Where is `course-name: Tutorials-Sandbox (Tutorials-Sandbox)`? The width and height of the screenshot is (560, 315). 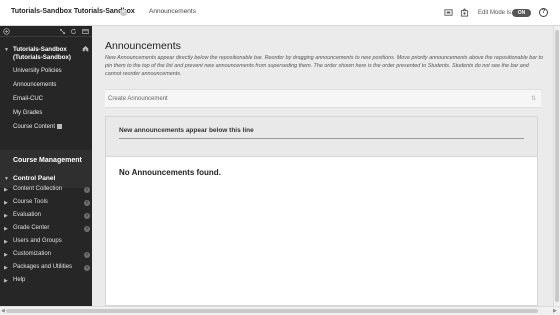 course-name: Tutorials-Sandbox (Tutorials-Sandbox) is located at coordinates (47, 54).